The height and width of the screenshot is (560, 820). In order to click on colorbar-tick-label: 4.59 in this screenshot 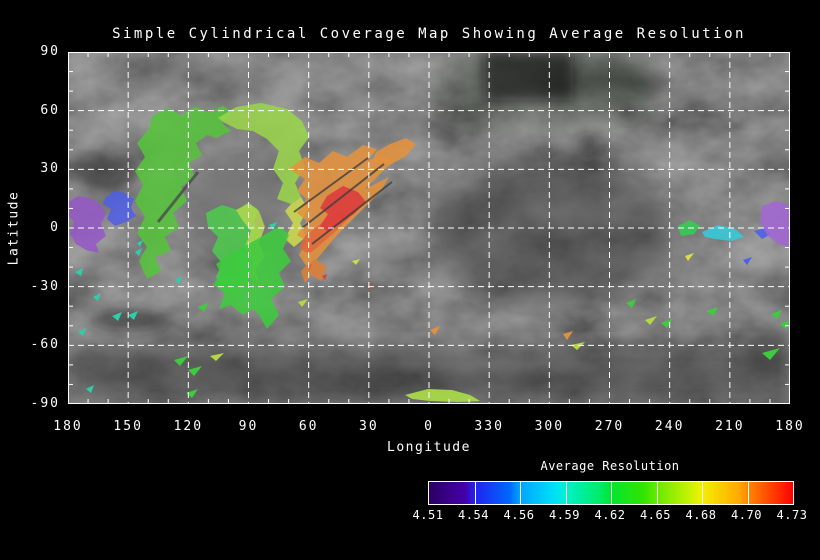, I will do `click(564, 515)`.